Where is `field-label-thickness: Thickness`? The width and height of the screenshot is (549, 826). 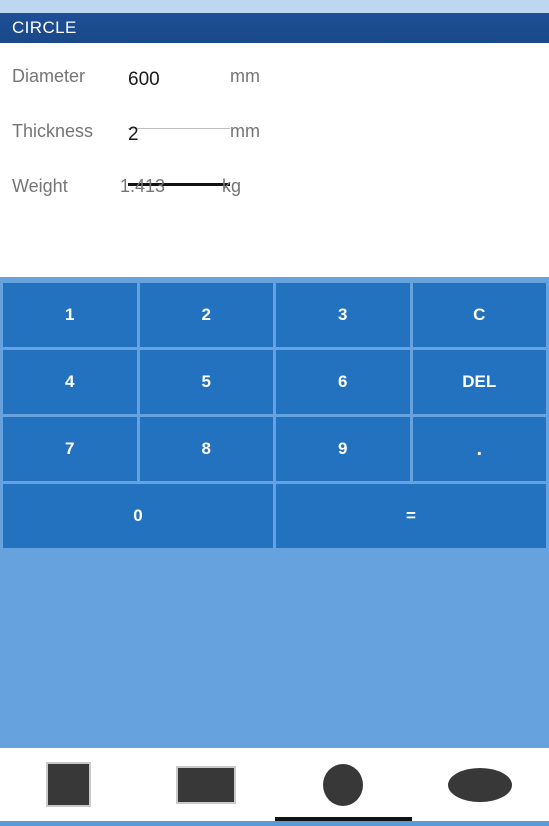
field-label-thickness: Thickness is located at coordinates (53, 130).